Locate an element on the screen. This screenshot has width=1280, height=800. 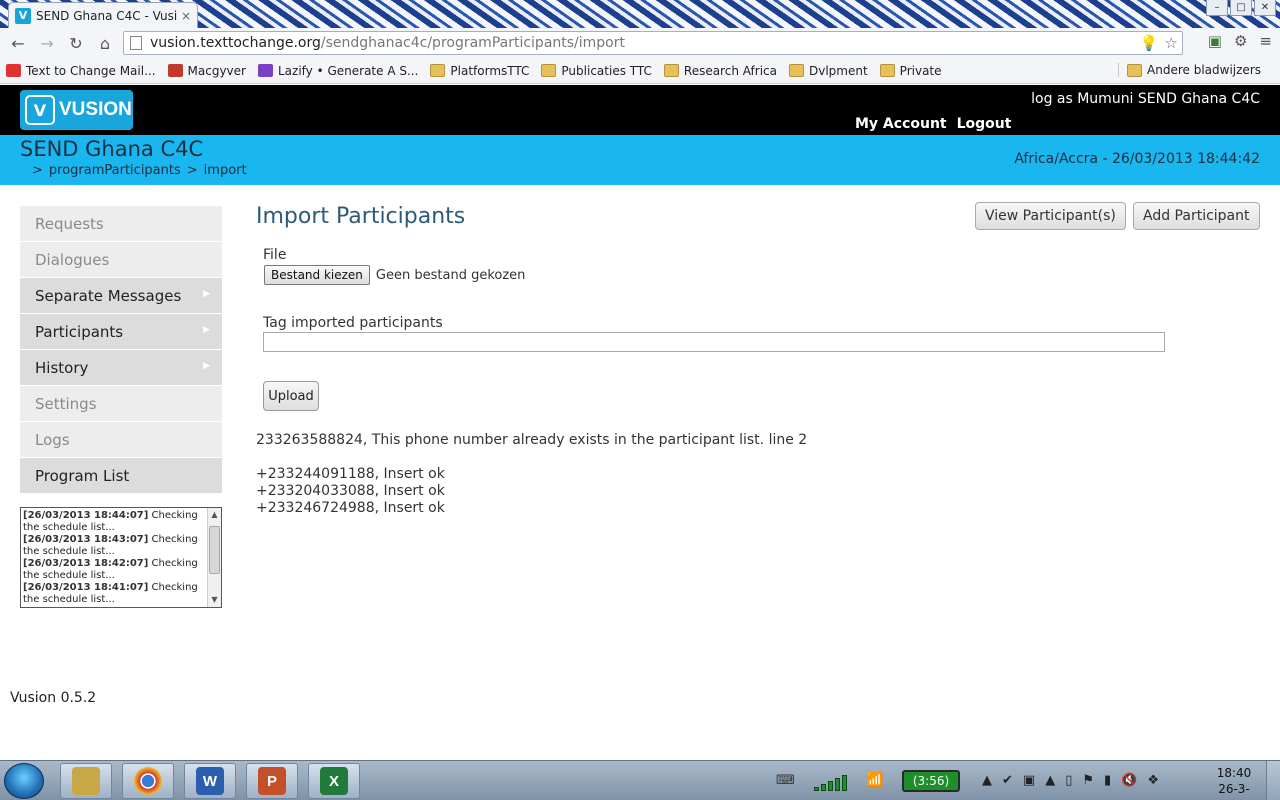
tab-close-icon: × is located at coordinates (186, 16).